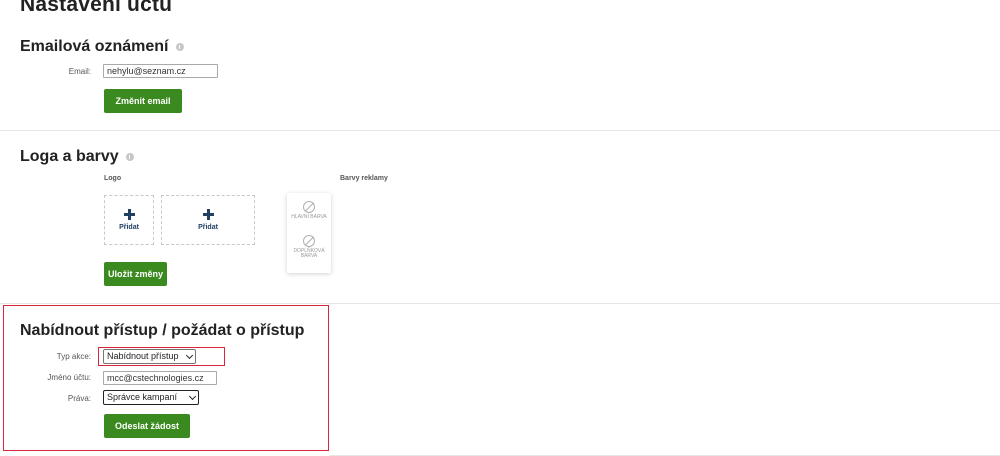 This screenshot has width=1000, height=456. I want to click on main-color-picker: HLAVNÍ BARVA, so click(309, 210).